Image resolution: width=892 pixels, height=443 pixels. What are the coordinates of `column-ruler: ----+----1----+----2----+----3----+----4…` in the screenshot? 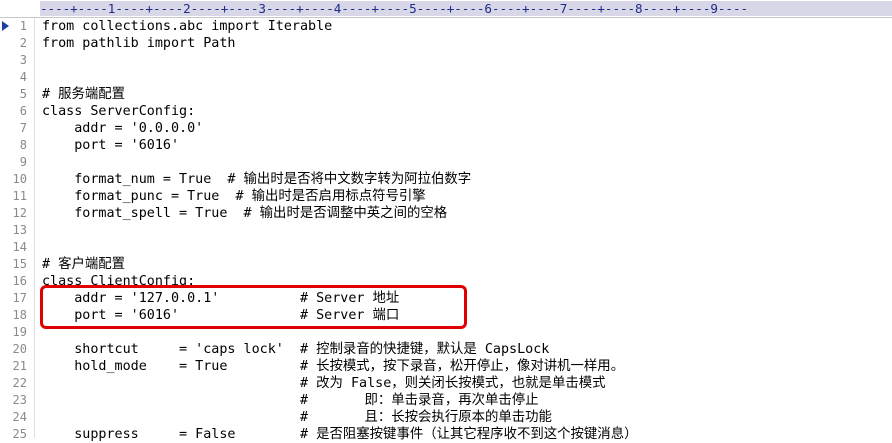 It's located at (466, 8).